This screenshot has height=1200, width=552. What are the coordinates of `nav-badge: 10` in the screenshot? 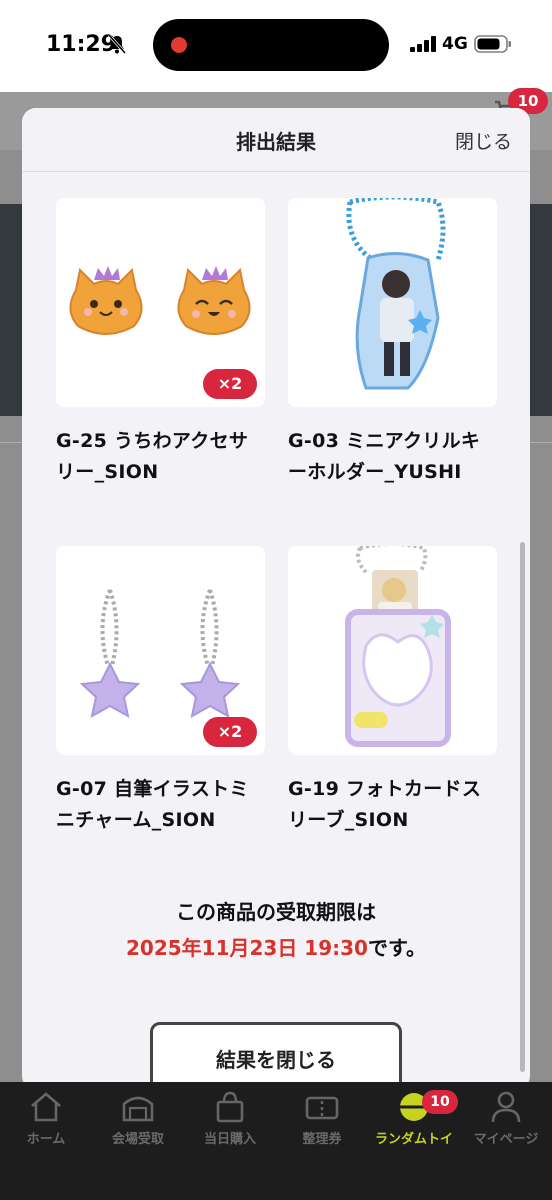 It's located at (440, 1102).